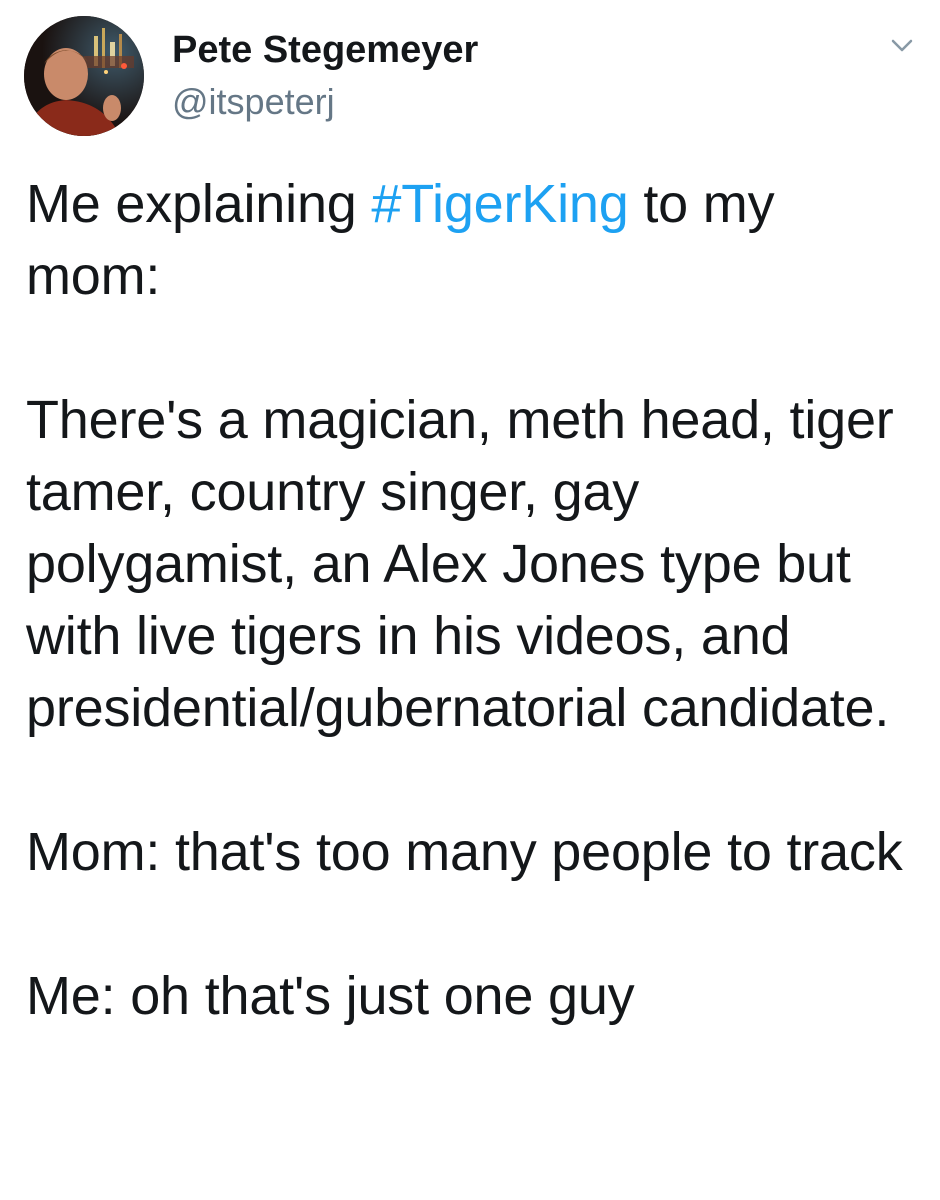  What do you see at coordinates (253, 102) in the screenshot?
I see `user-handle: @itspeterj` at bounding box center [253, 102].